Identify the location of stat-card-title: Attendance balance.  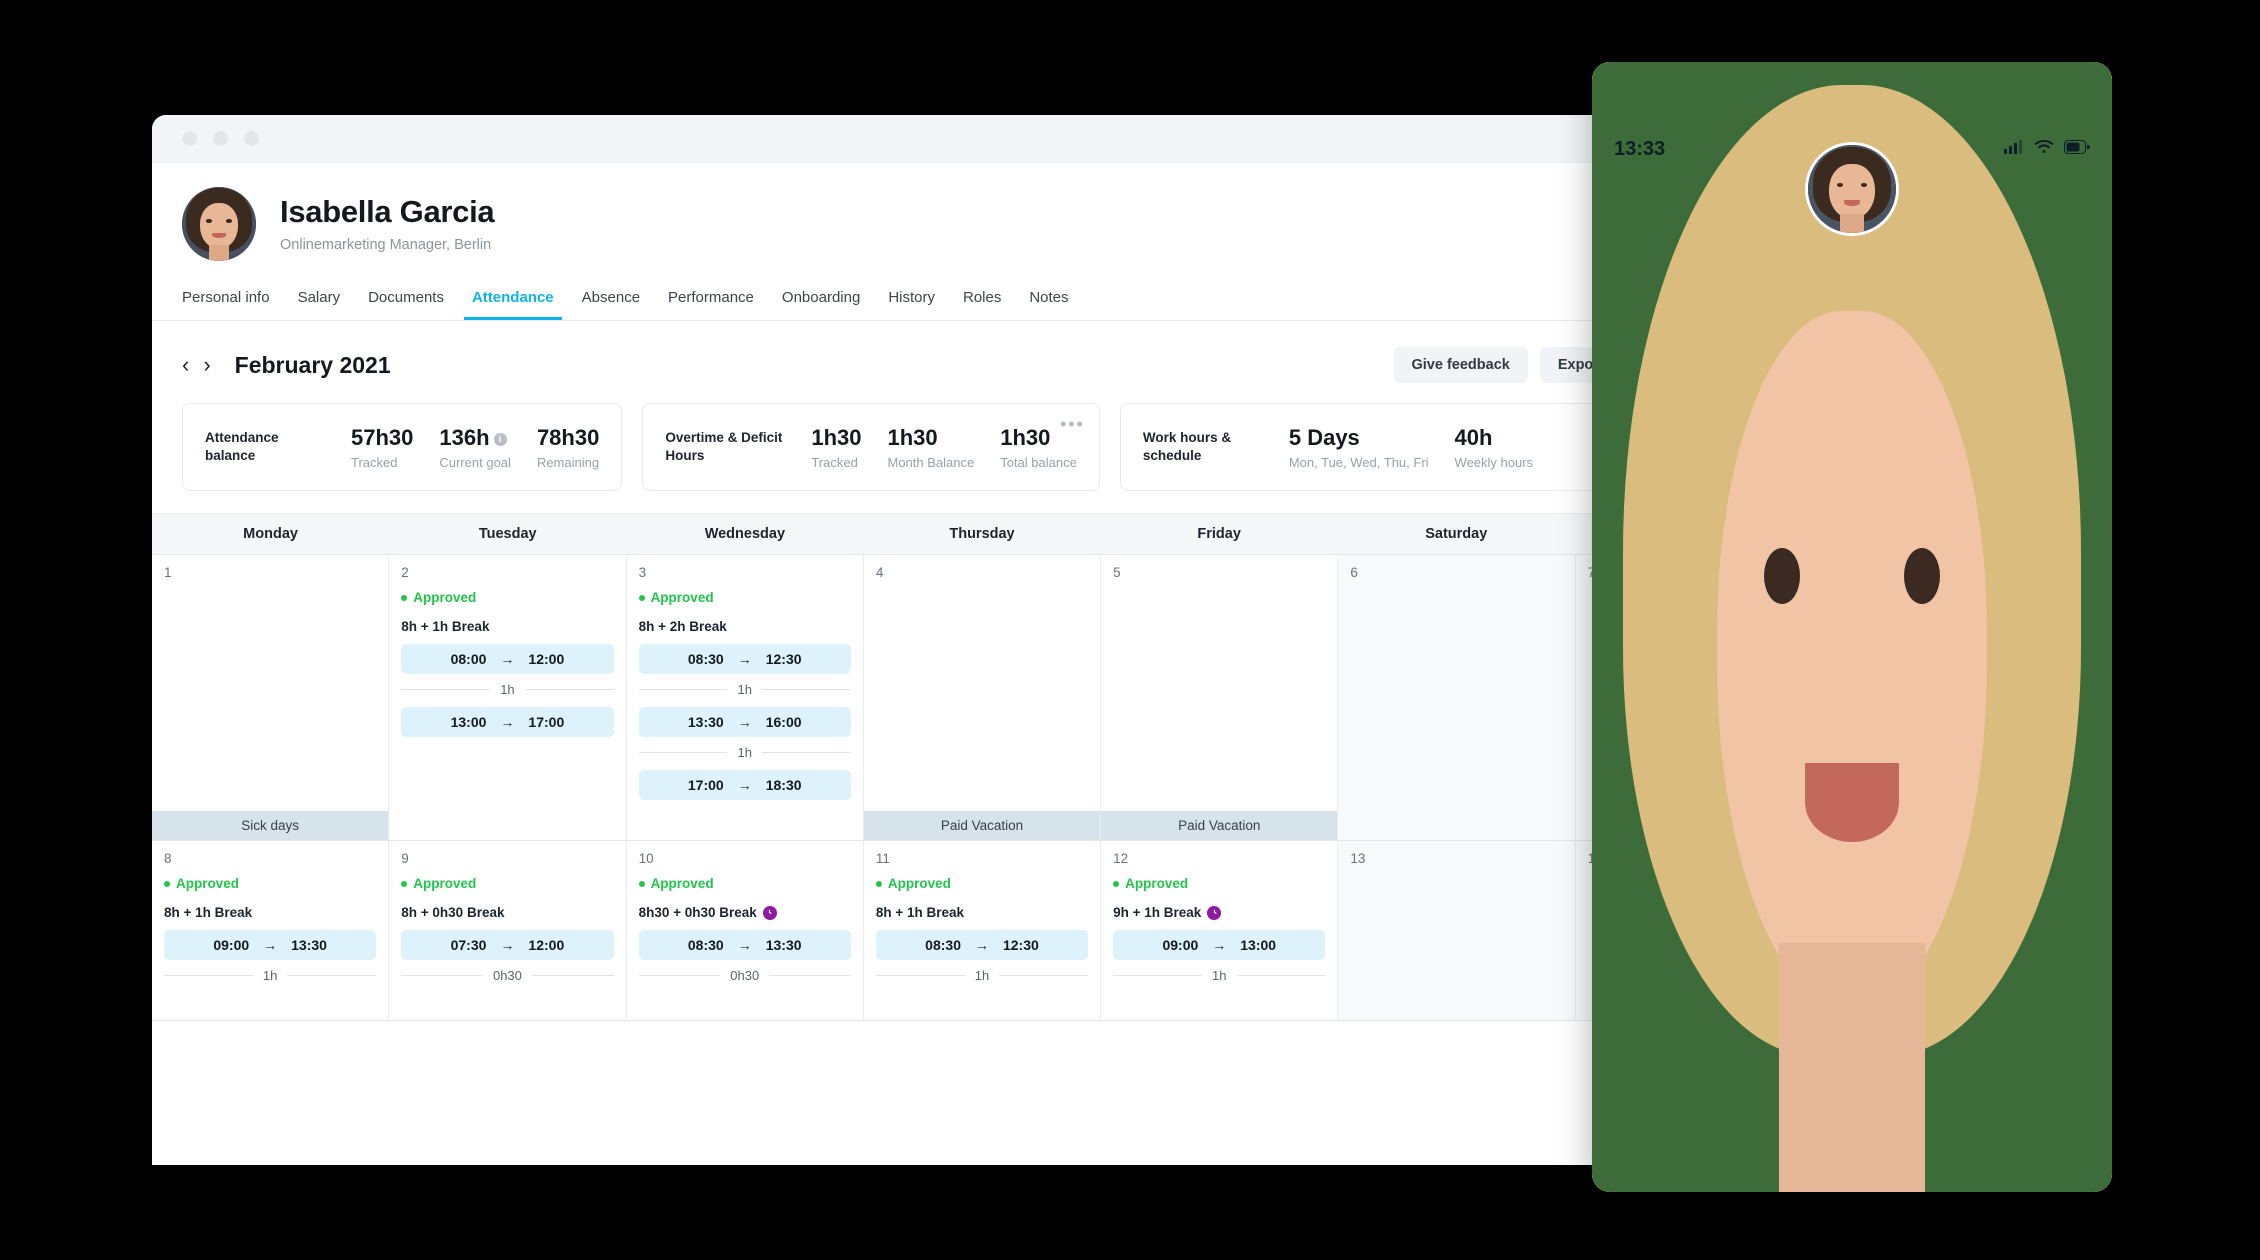
(242, 446).